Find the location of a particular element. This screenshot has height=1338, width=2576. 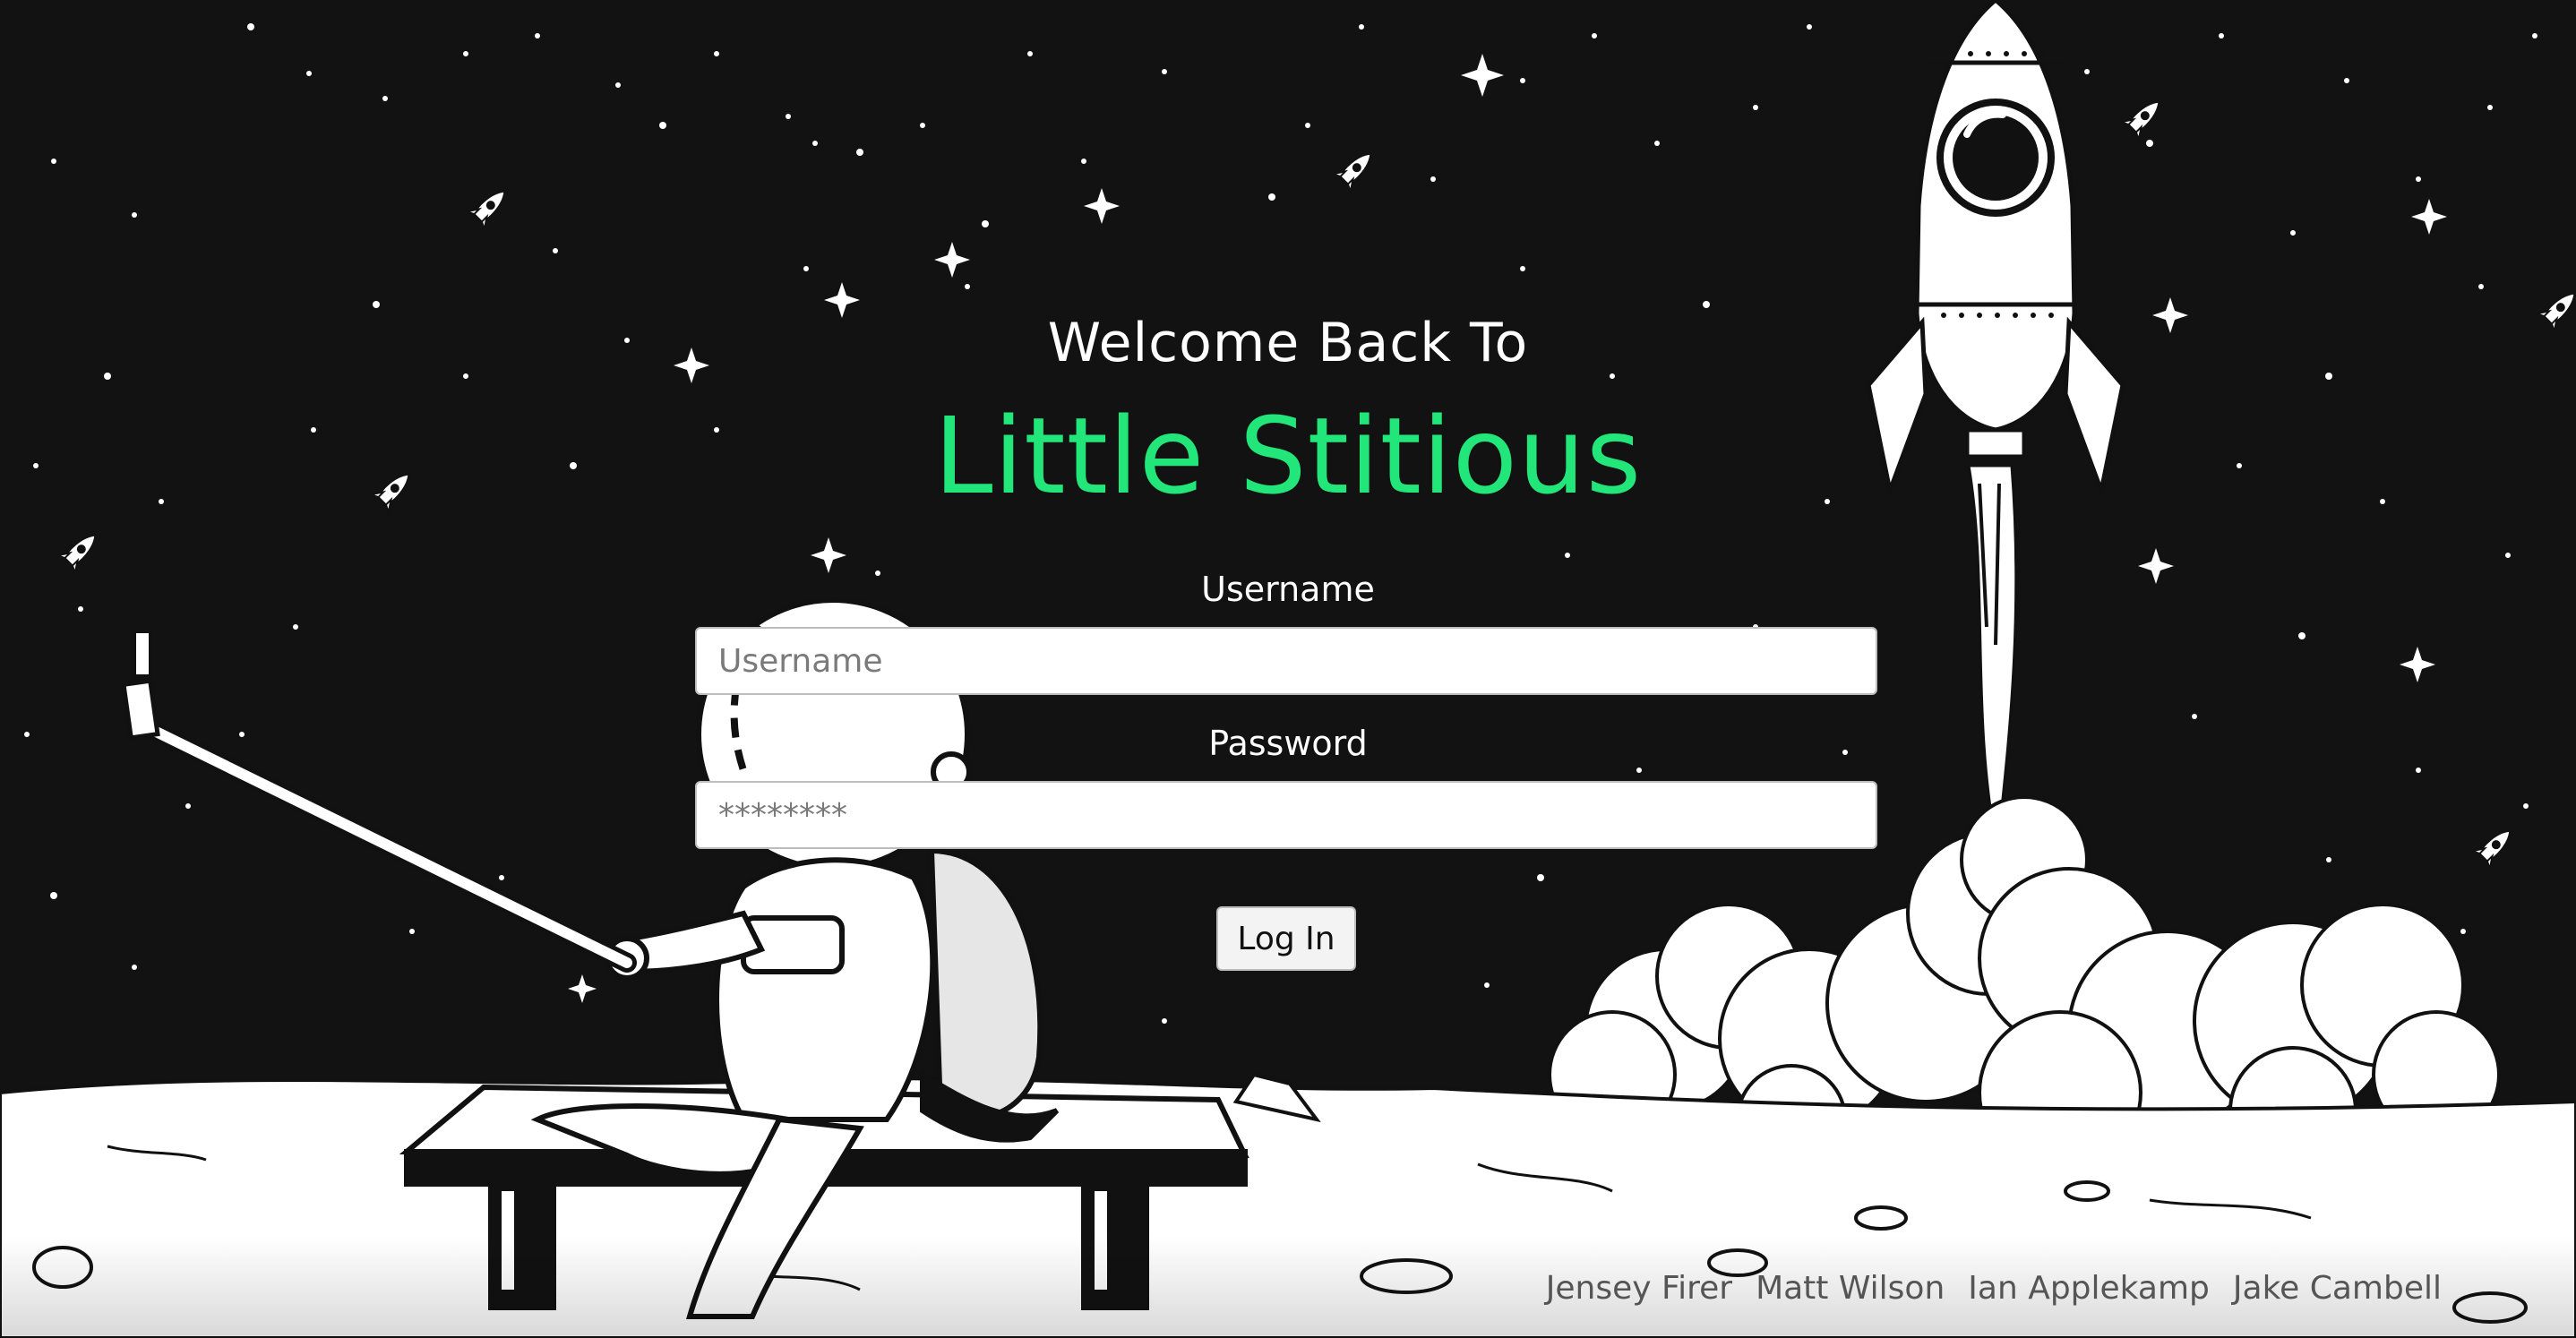

selfie-stick-illustration is located at coordinates (379, 801).